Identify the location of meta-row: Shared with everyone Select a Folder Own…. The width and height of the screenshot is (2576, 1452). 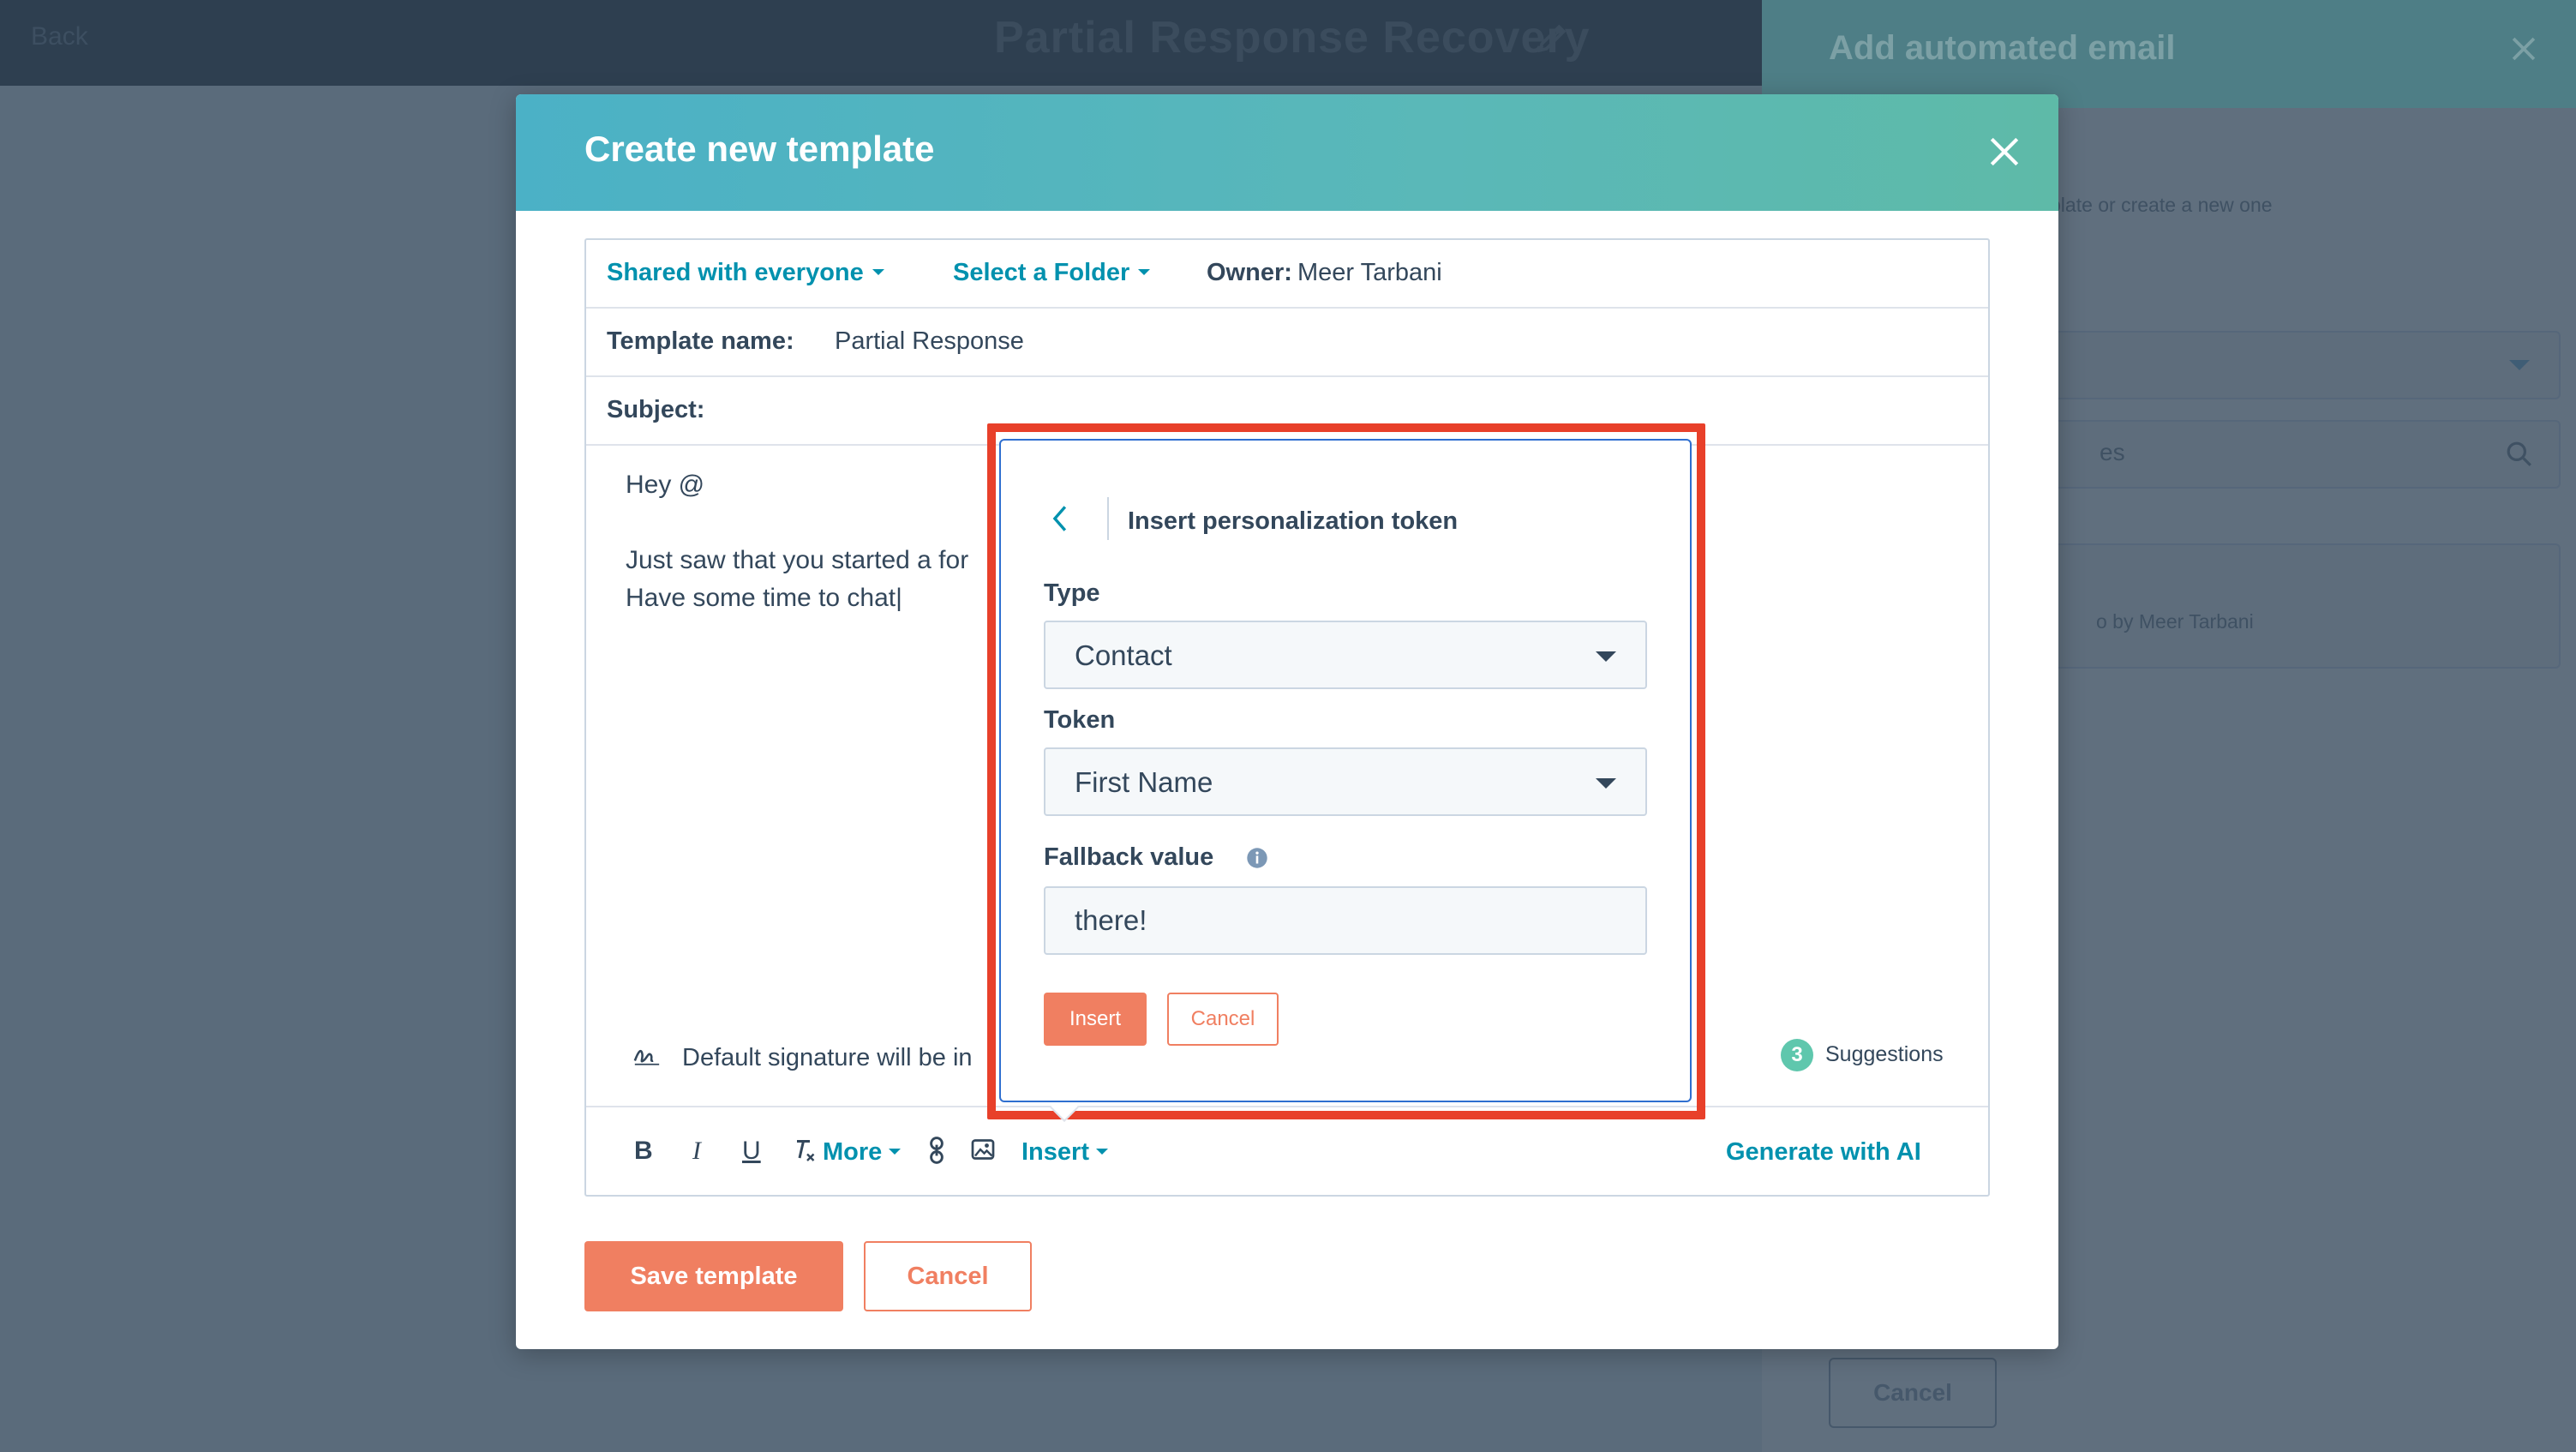
(1287, 274).